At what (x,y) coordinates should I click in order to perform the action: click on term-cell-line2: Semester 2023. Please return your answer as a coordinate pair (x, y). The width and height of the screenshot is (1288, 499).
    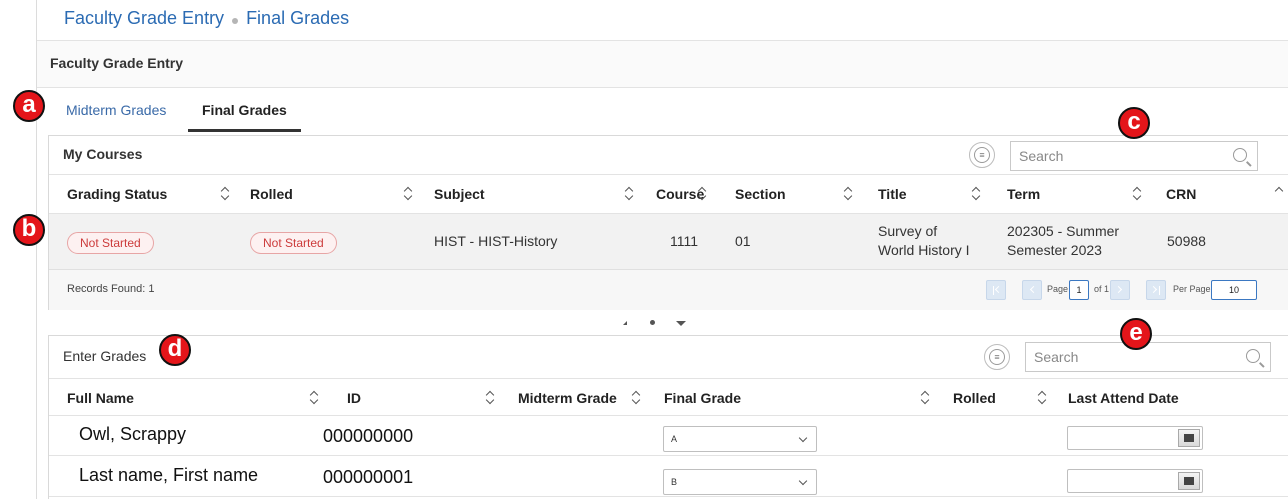
    Looking at the image, I should click on (1054, 250).